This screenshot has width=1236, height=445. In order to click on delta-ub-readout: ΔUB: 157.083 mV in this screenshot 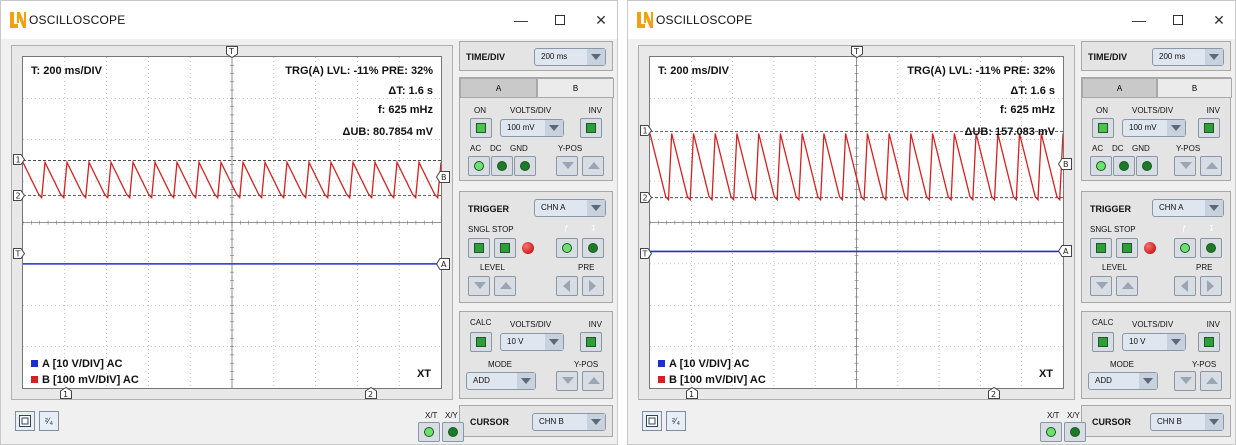, I will do `click(1009, 132)`.